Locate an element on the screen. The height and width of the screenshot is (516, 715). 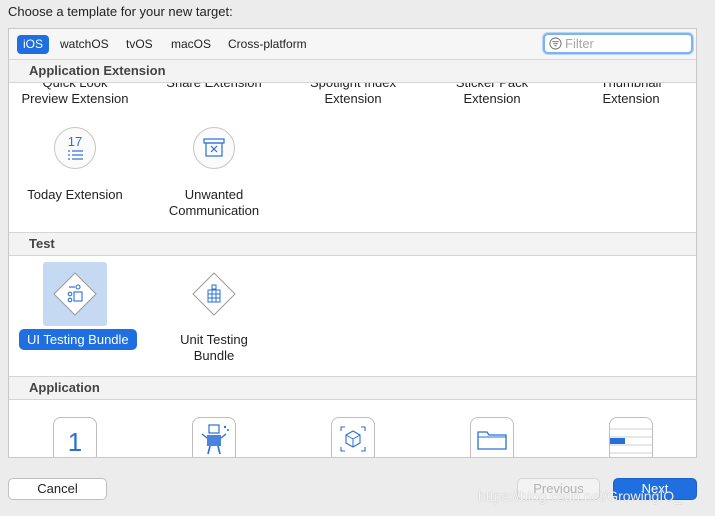
template-ui-testing-bundle: UI Testing Bundle is located at coordinates (78, 339).